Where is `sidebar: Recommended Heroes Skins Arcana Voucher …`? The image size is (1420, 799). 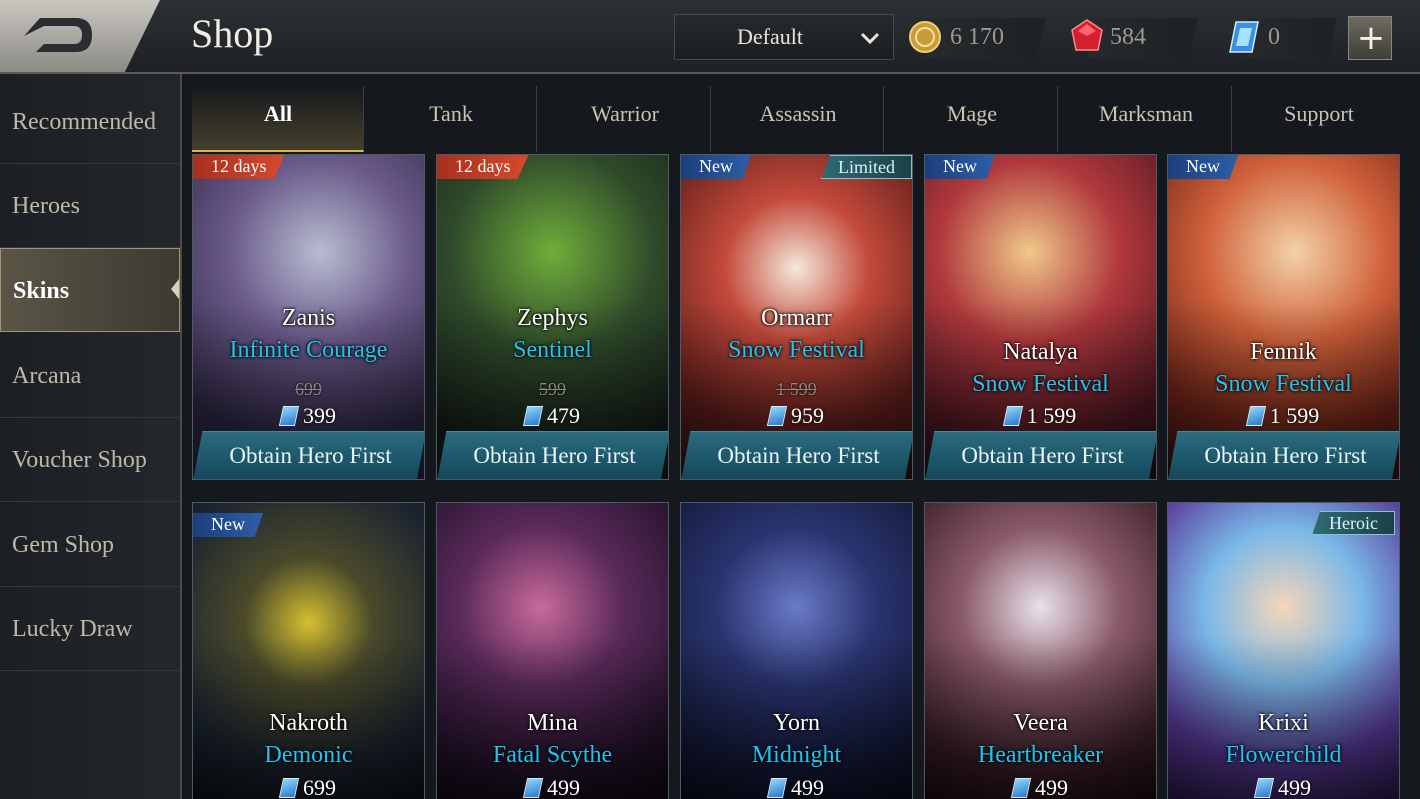
sidebar: Recommended Heroes Skins Arcana Voucher … is located at coordinates (91, 436).